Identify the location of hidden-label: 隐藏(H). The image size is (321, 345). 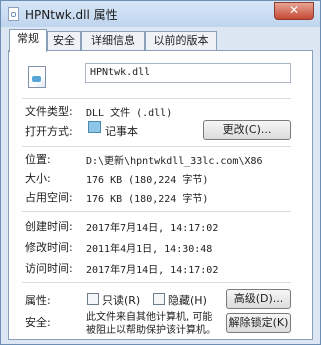
(187, 300).